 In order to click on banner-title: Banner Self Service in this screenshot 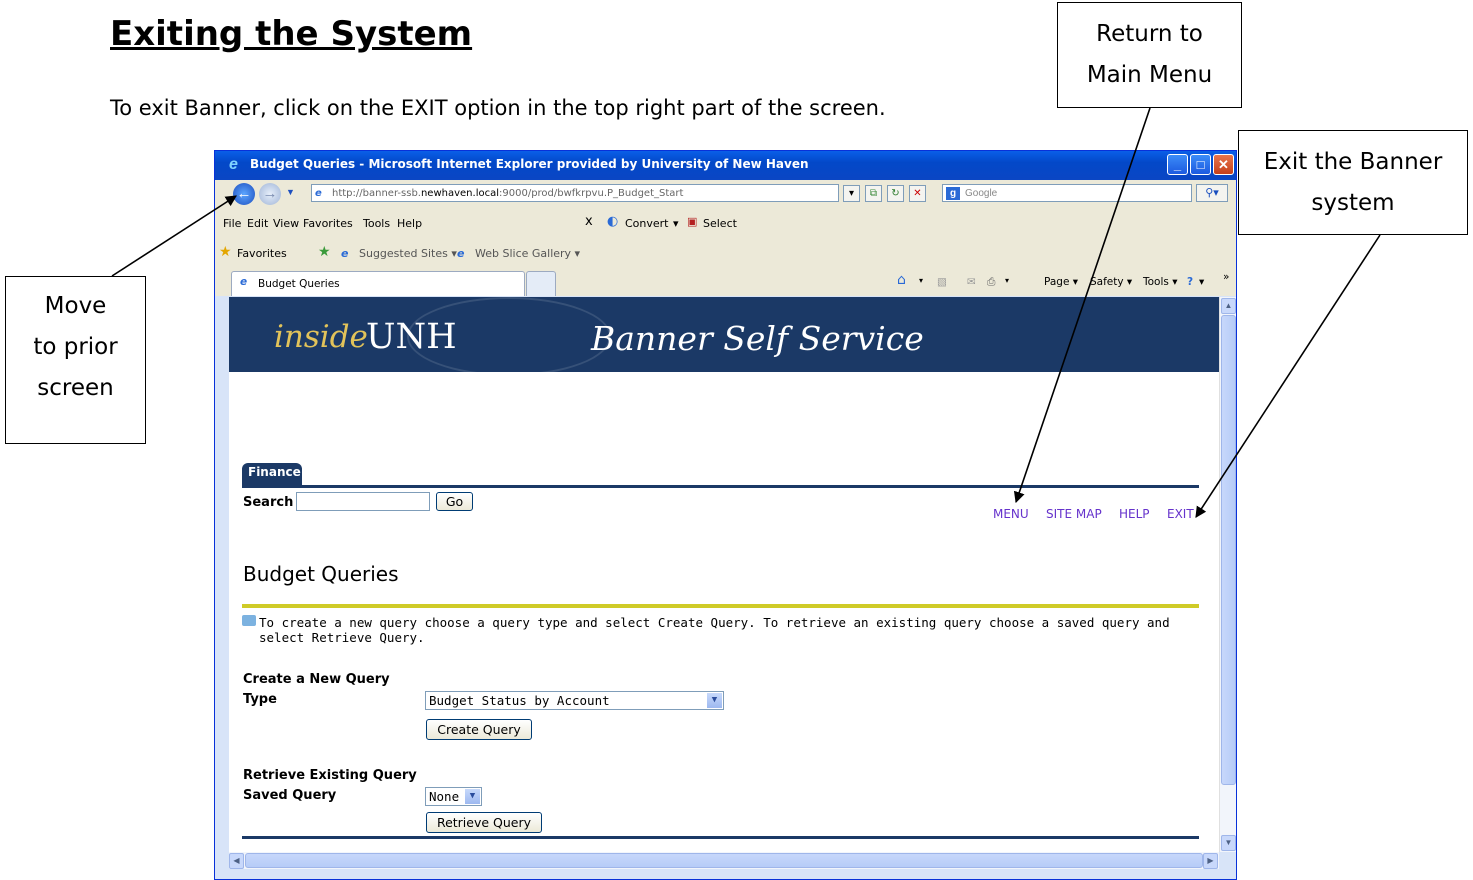, I will do `click(757, 338)`.